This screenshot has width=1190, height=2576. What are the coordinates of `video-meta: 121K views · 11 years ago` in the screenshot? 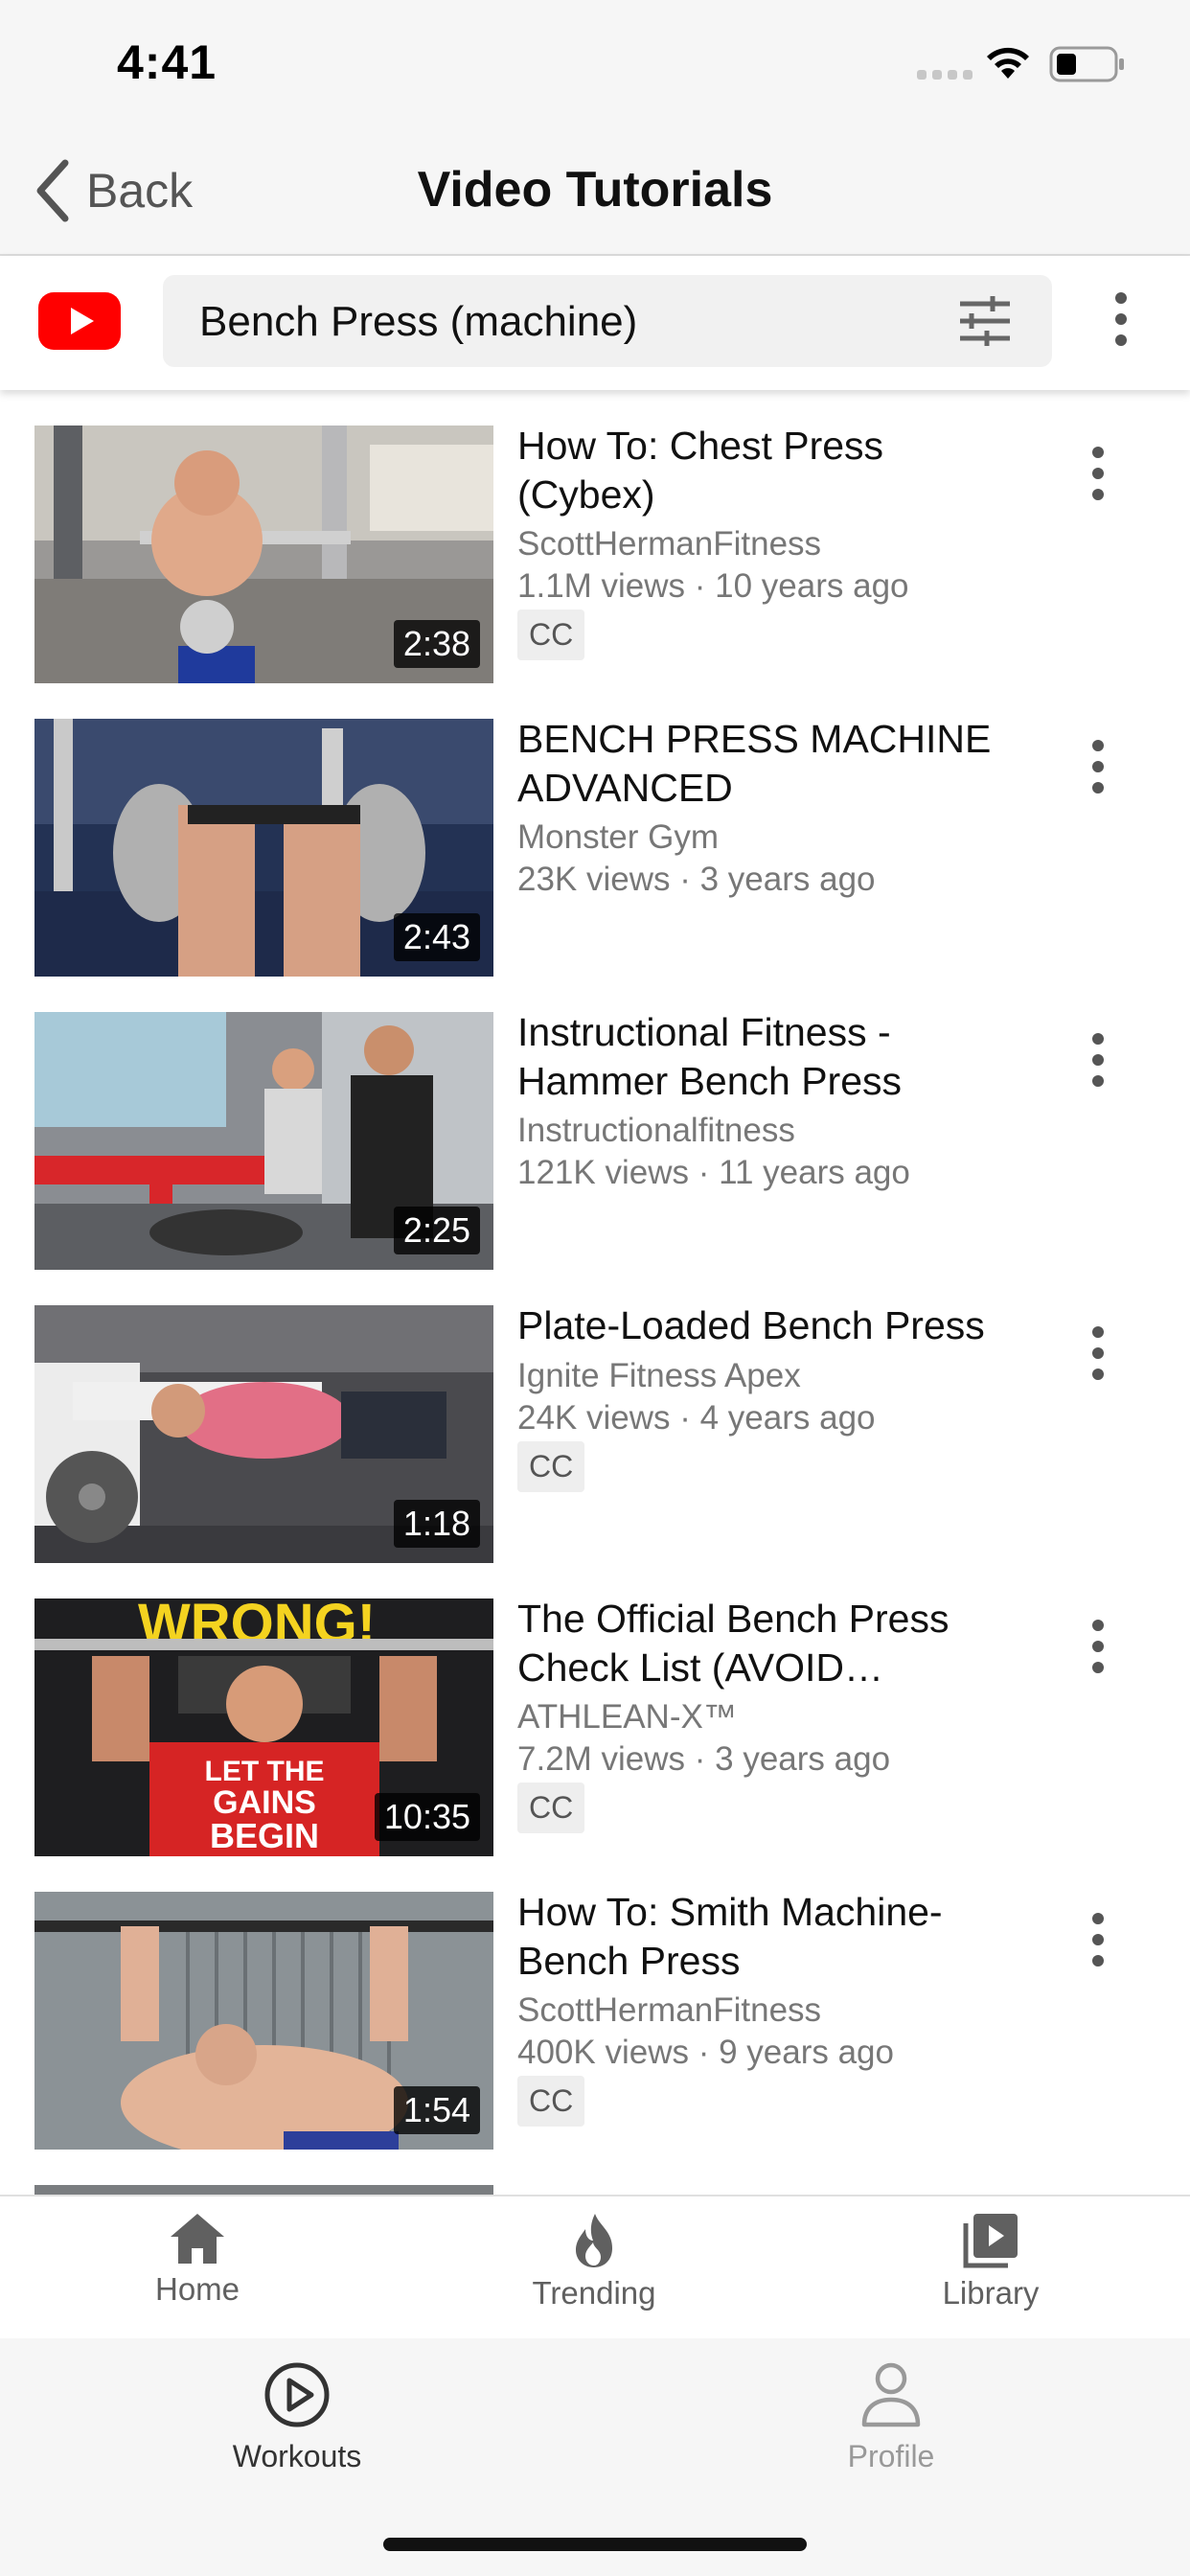 It's located at (714, 1172).